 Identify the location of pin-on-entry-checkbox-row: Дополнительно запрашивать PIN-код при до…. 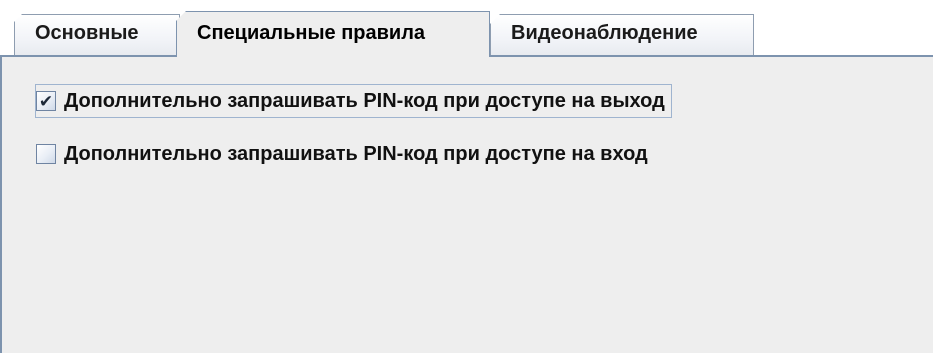
(342, 154).